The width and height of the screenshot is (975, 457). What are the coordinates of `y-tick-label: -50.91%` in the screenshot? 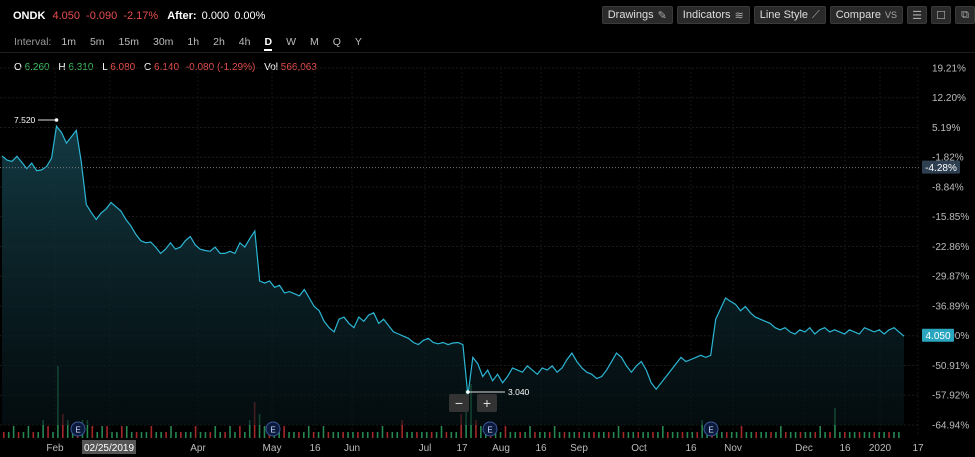 It's located at (950, 366).